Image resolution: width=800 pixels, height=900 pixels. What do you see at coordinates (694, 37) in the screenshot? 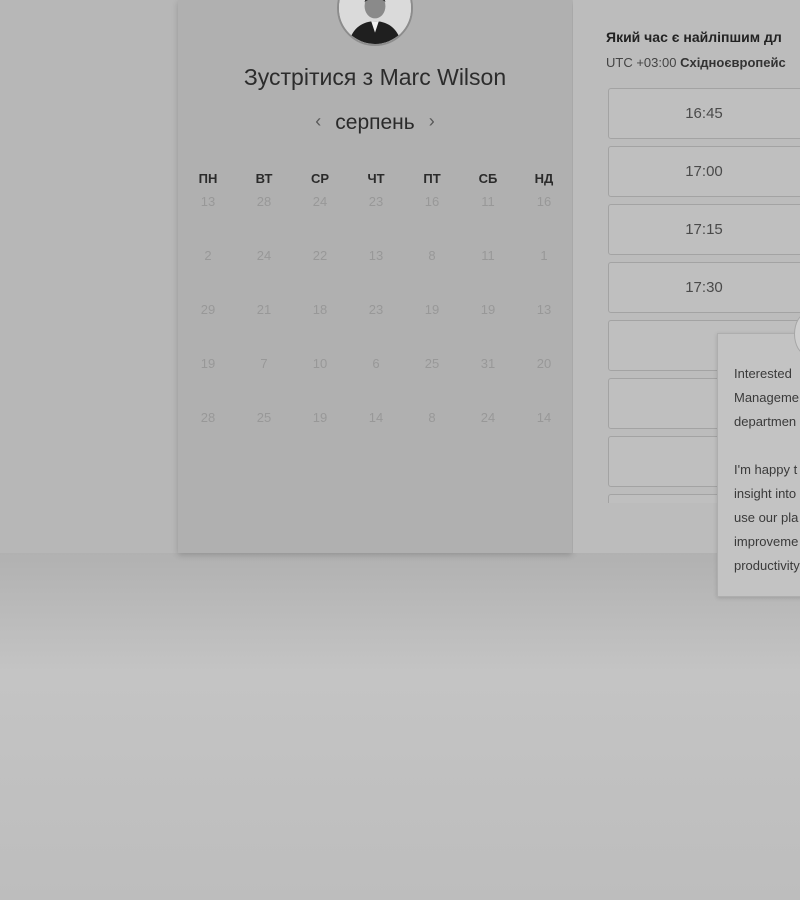
I see `time-question: Який час є найліпшим дл` at bounding box center [694, 37].